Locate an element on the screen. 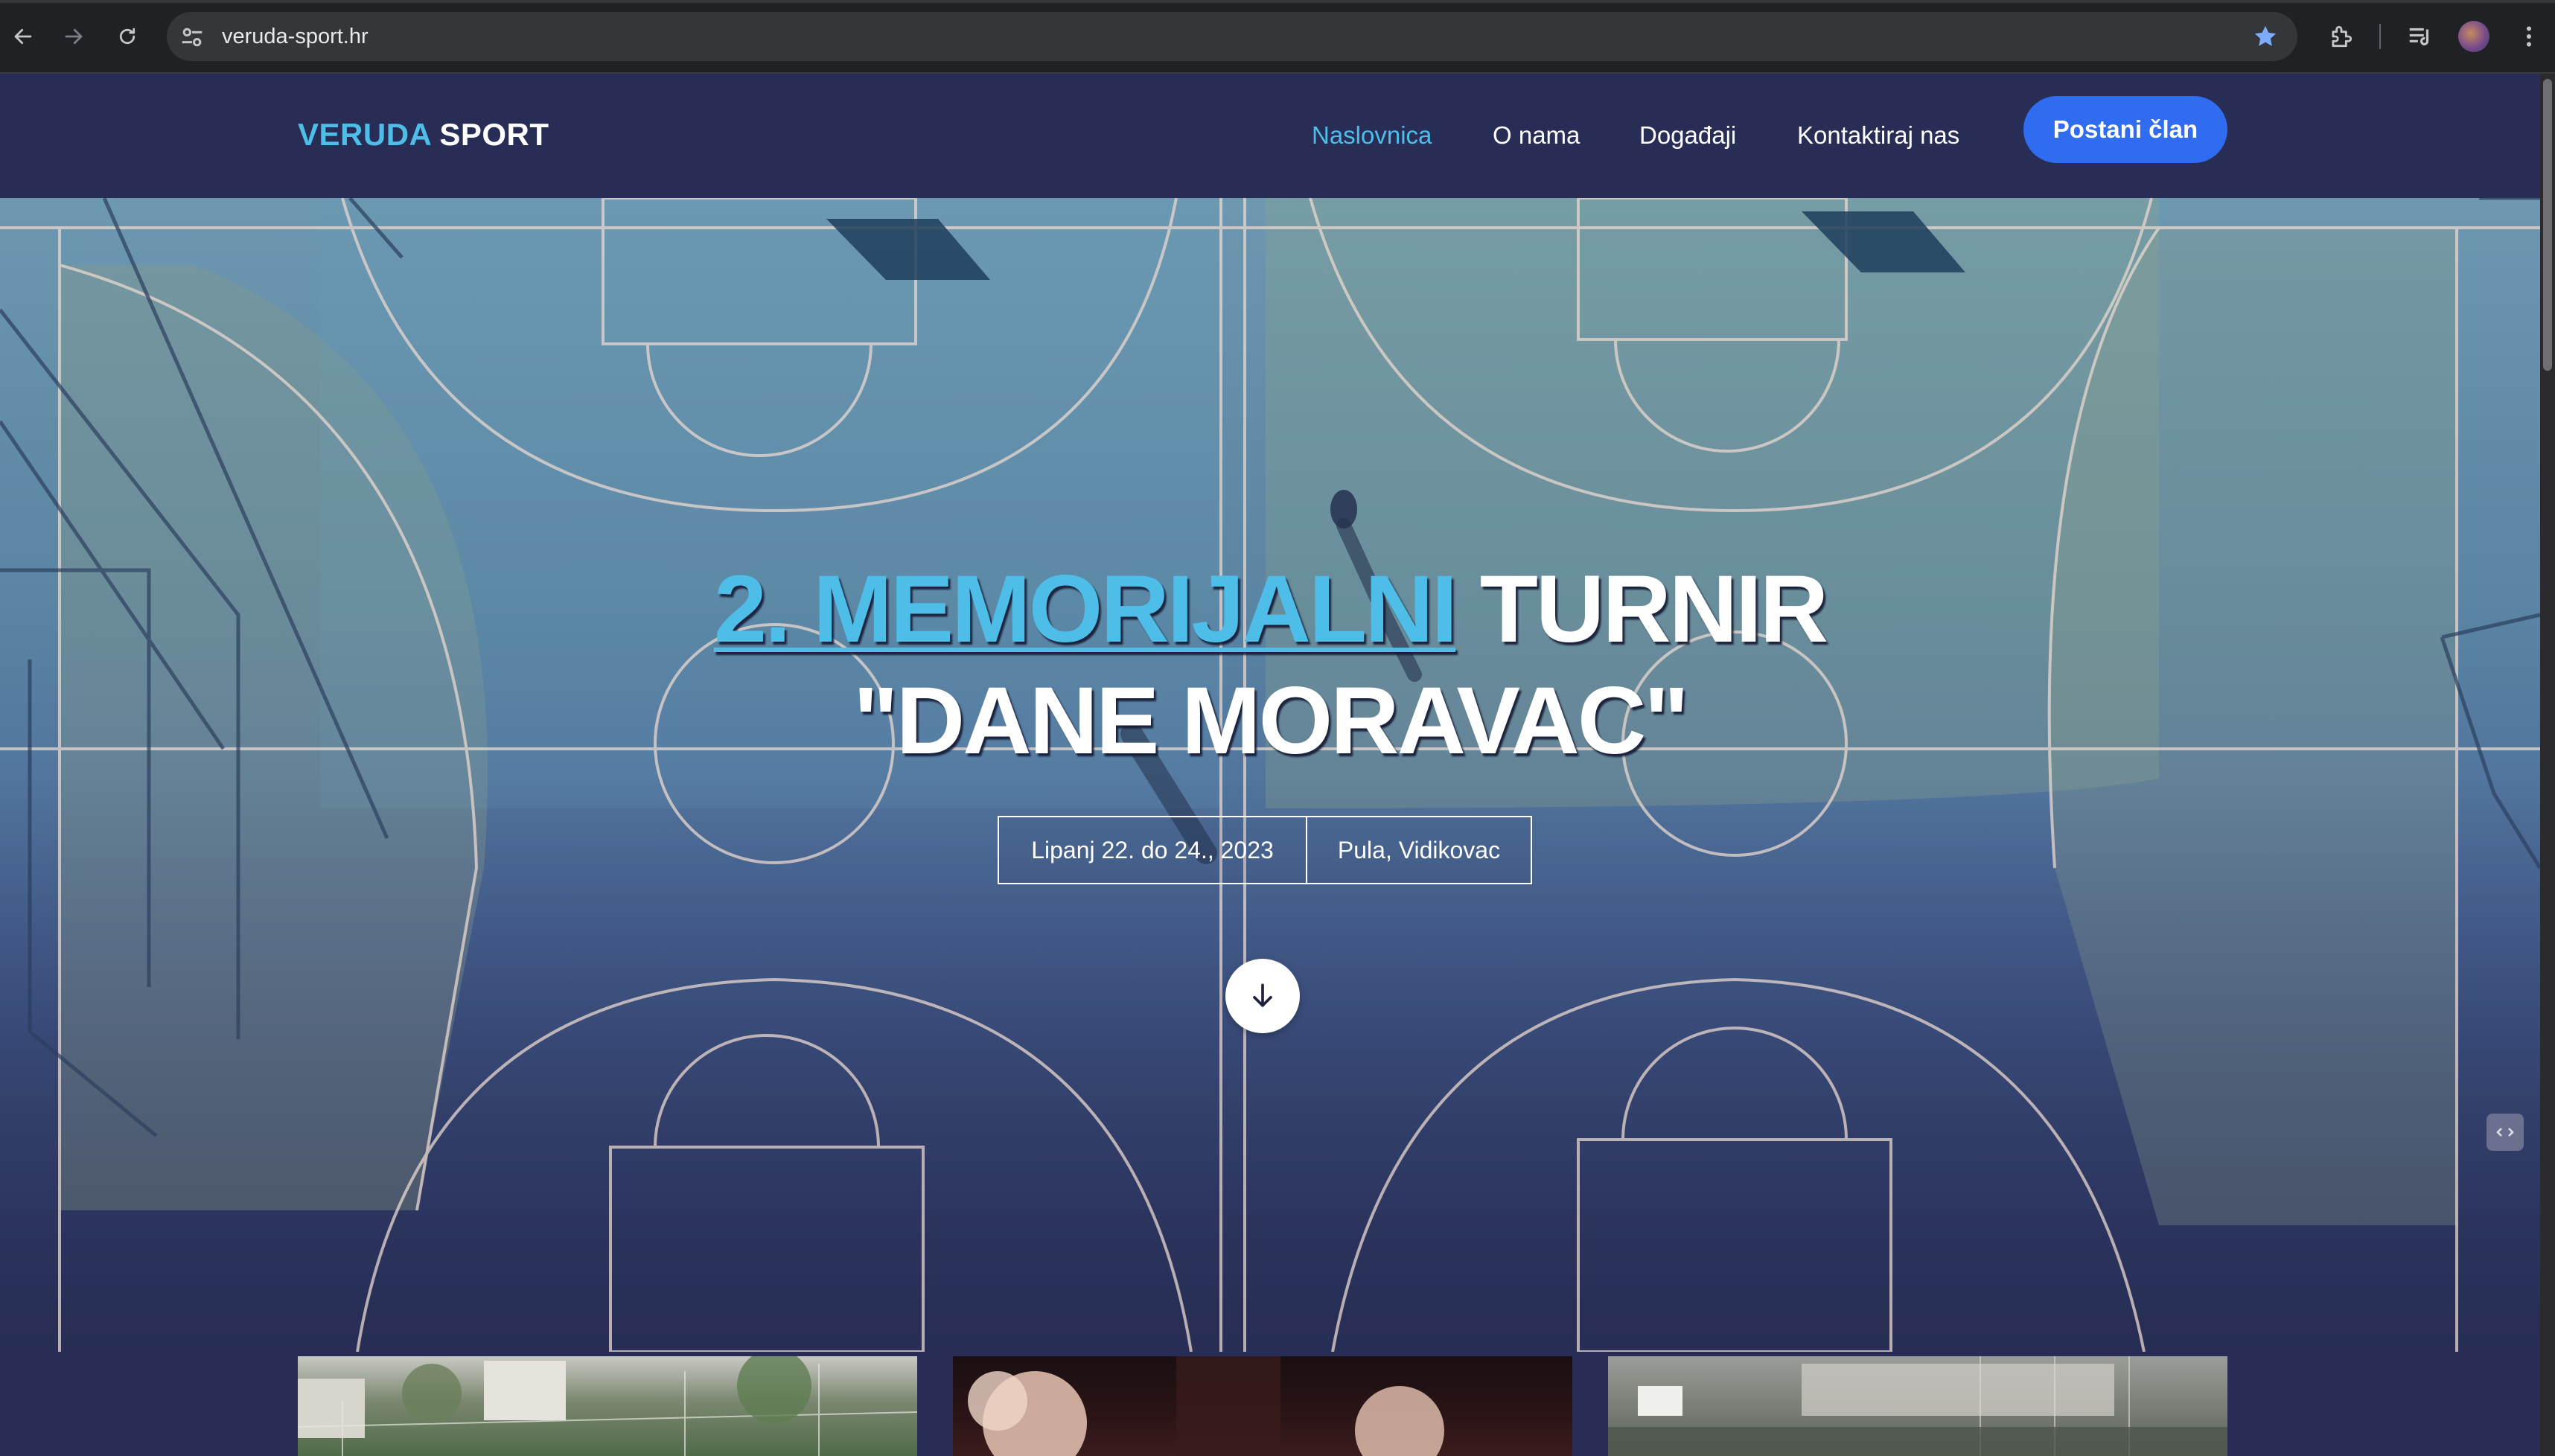 This screenshot has height=1456, width=2555. back-button is located at coordinates (23, 36).